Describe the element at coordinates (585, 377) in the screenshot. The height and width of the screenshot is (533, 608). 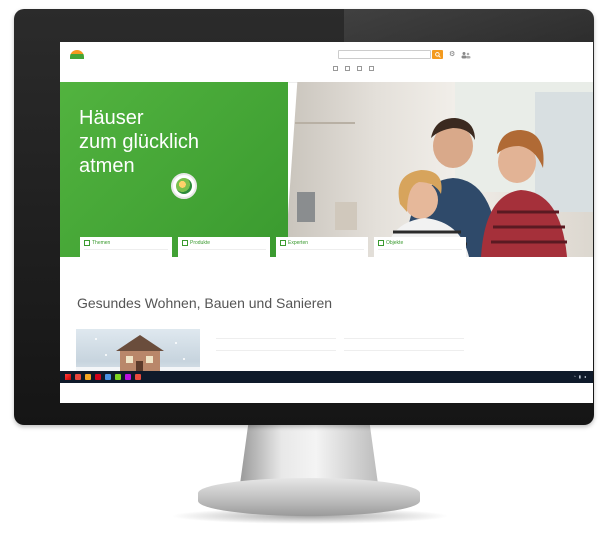
I see `volume-icon: ◂` at that location.